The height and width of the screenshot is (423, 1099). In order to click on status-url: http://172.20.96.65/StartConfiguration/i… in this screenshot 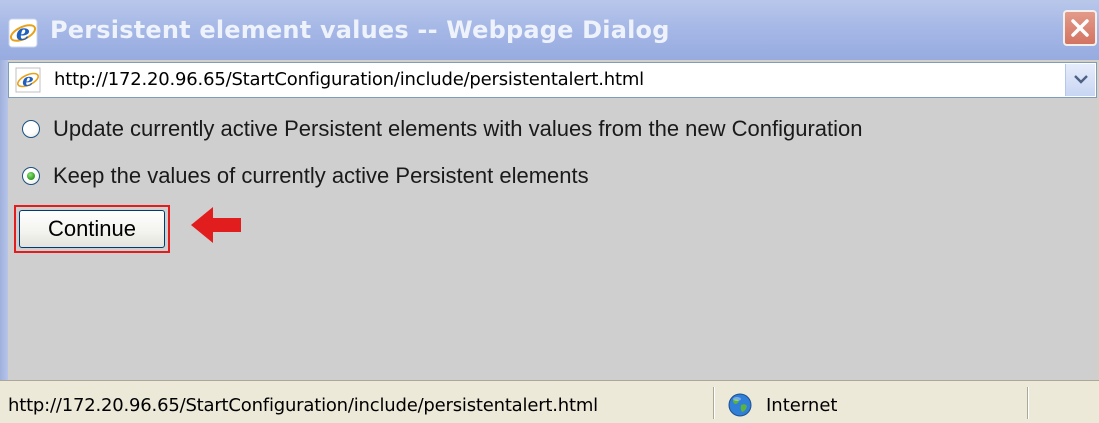, I will do `click(303, 405)`.